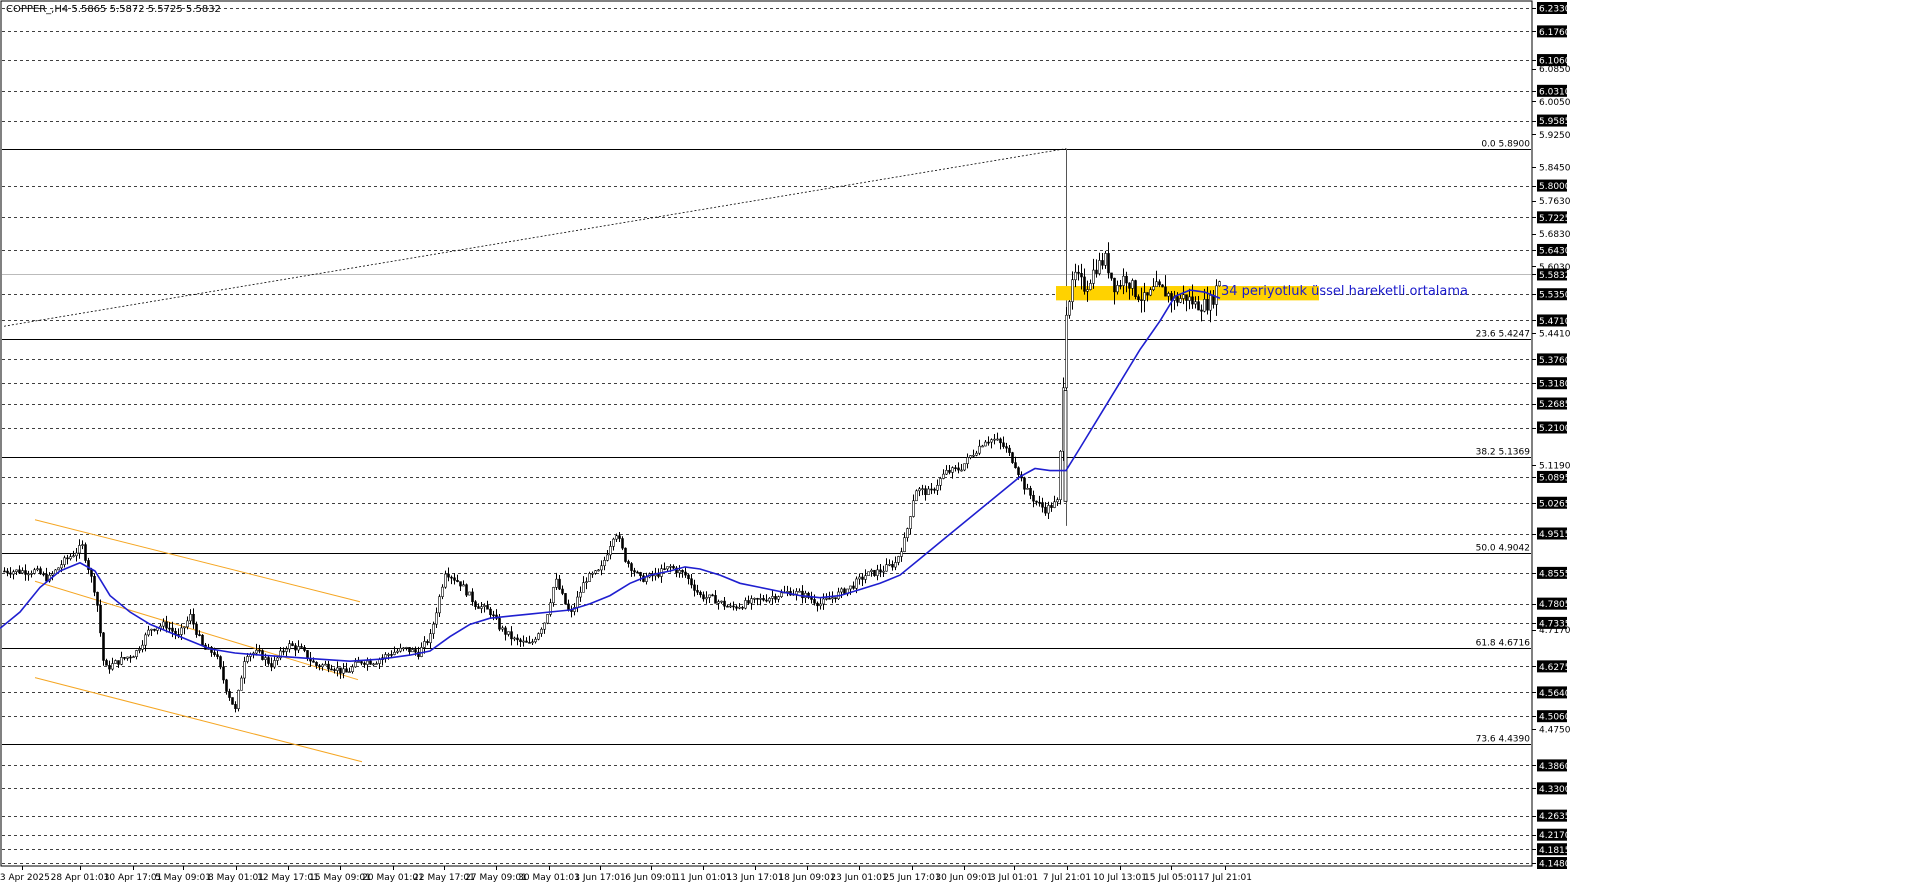  Describe the element at coordinates (1555, 478) in the screenshot. I see `price-badge-label: 5.0895` at that location.